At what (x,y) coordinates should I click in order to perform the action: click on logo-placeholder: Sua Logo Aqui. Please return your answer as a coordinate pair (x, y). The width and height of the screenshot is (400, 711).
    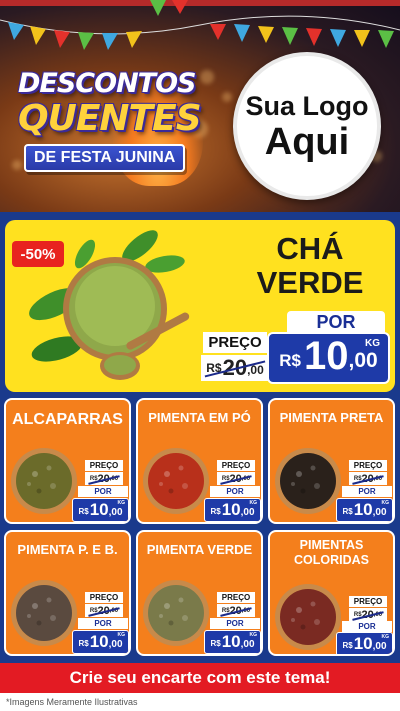
    Looking at the image, I should click on (307, 126).